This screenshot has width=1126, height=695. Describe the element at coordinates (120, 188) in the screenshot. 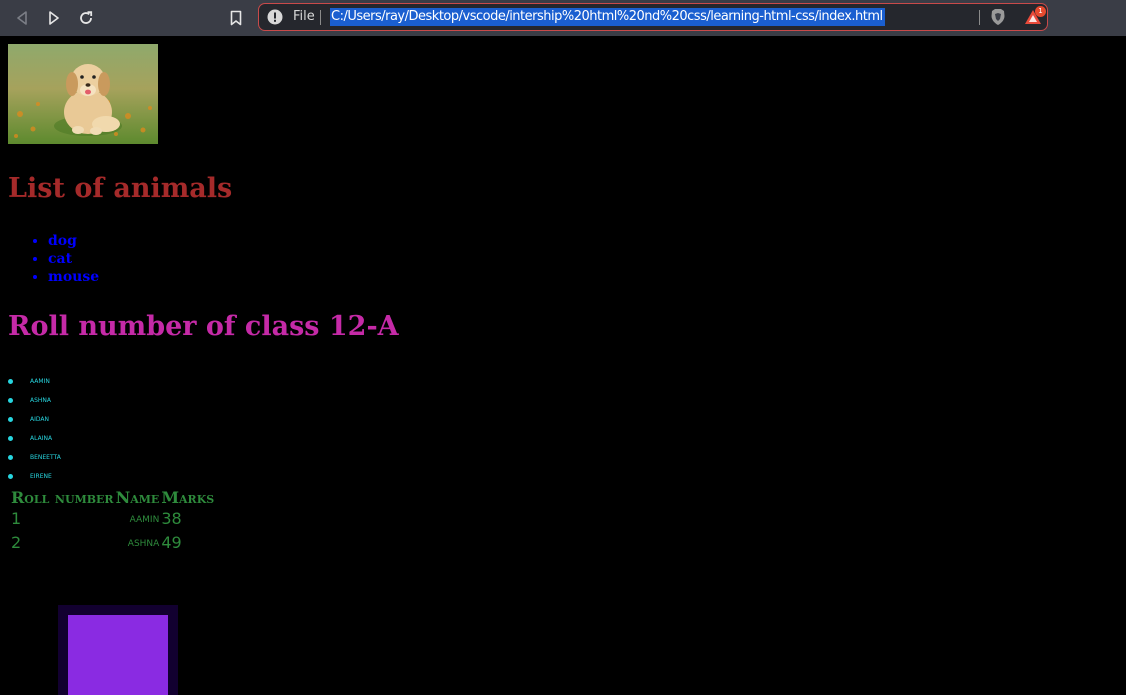

I see `animals-heading: List of animals` at that location.